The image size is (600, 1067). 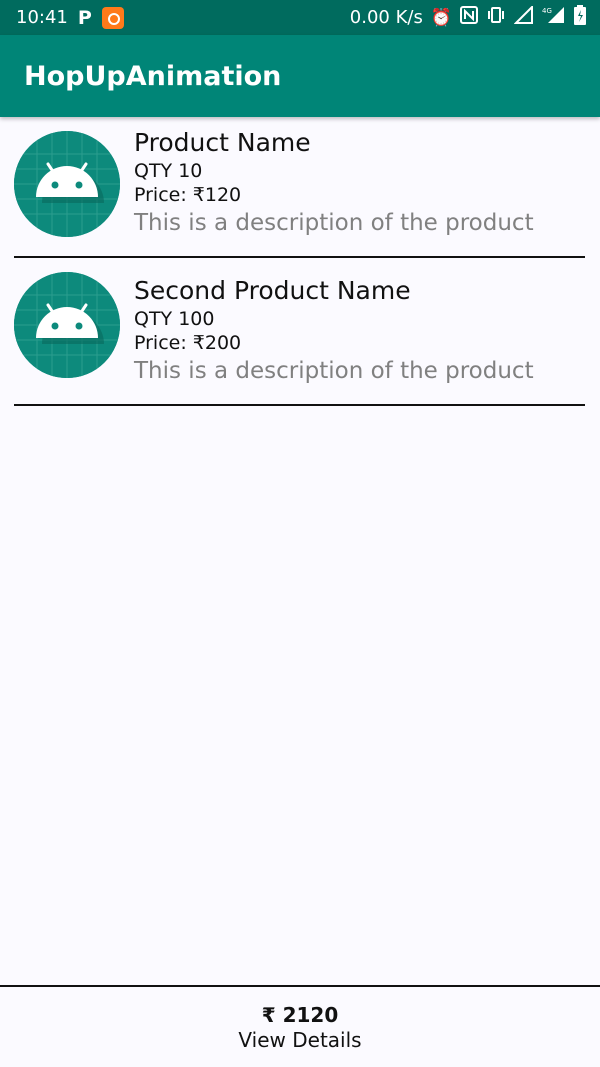 I want to click on view-details-button: View Details, so click(x=299, y=1040).